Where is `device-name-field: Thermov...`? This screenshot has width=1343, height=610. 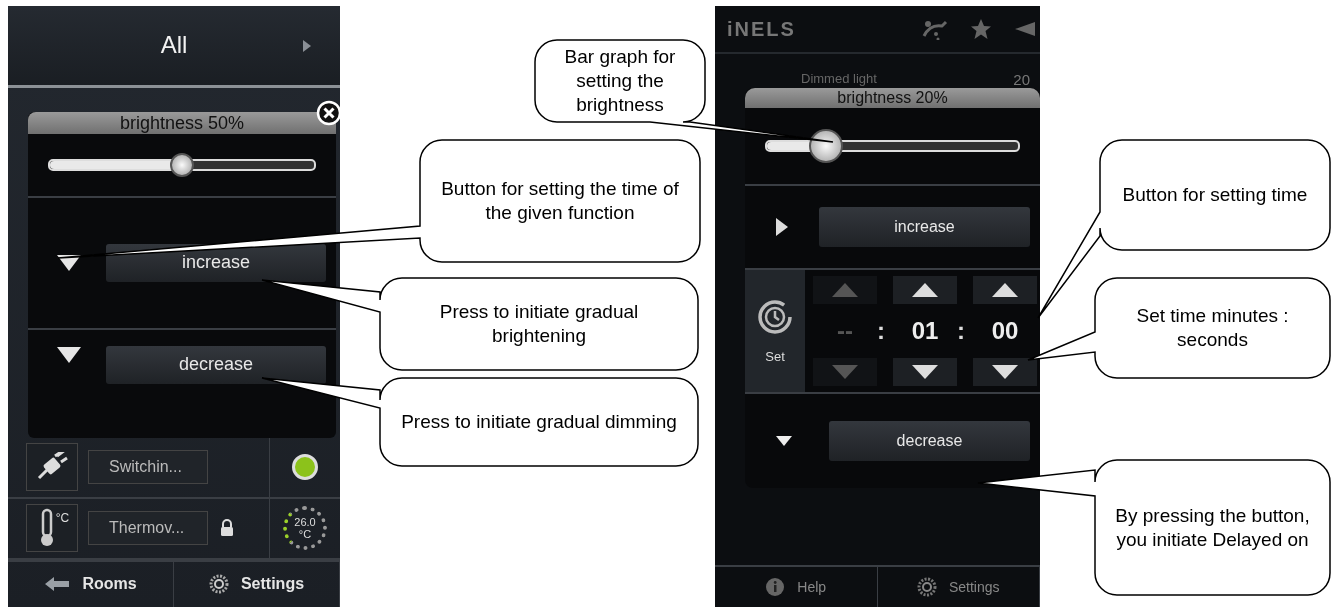
device-name-field: Thermov... is located at coordinates (148, 528).